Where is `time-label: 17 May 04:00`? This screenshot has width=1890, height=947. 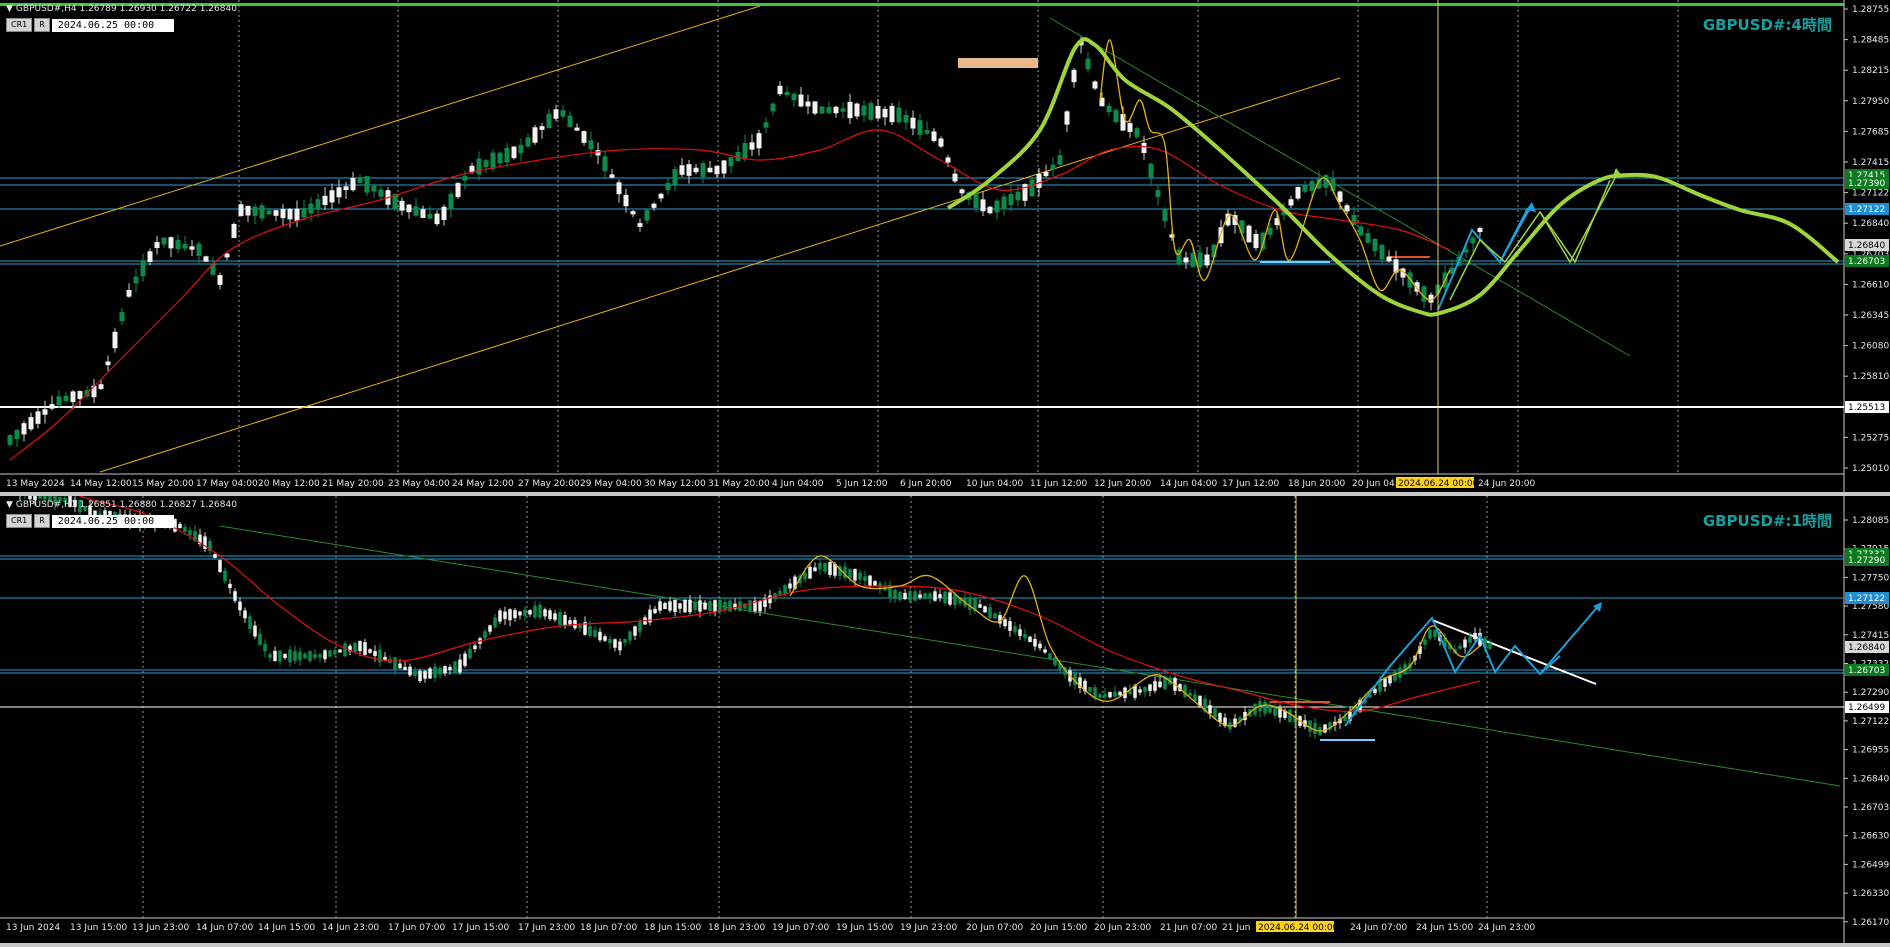 time-label: 17 May 04:00 is located at coordinates (227, 484).